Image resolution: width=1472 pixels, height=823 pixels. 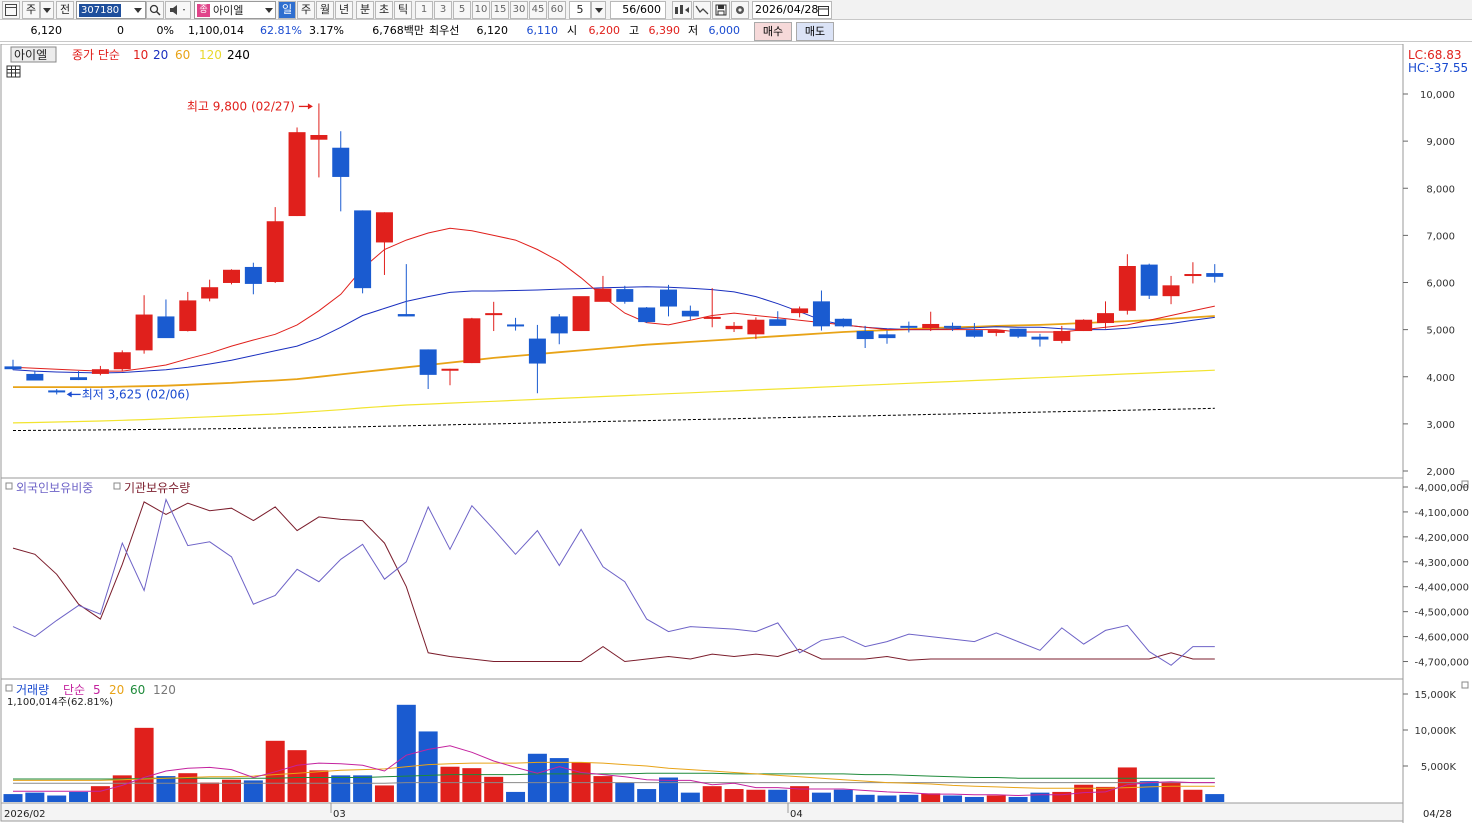 I want to click on x-label-apr: 04, so click(x=796, y=814).